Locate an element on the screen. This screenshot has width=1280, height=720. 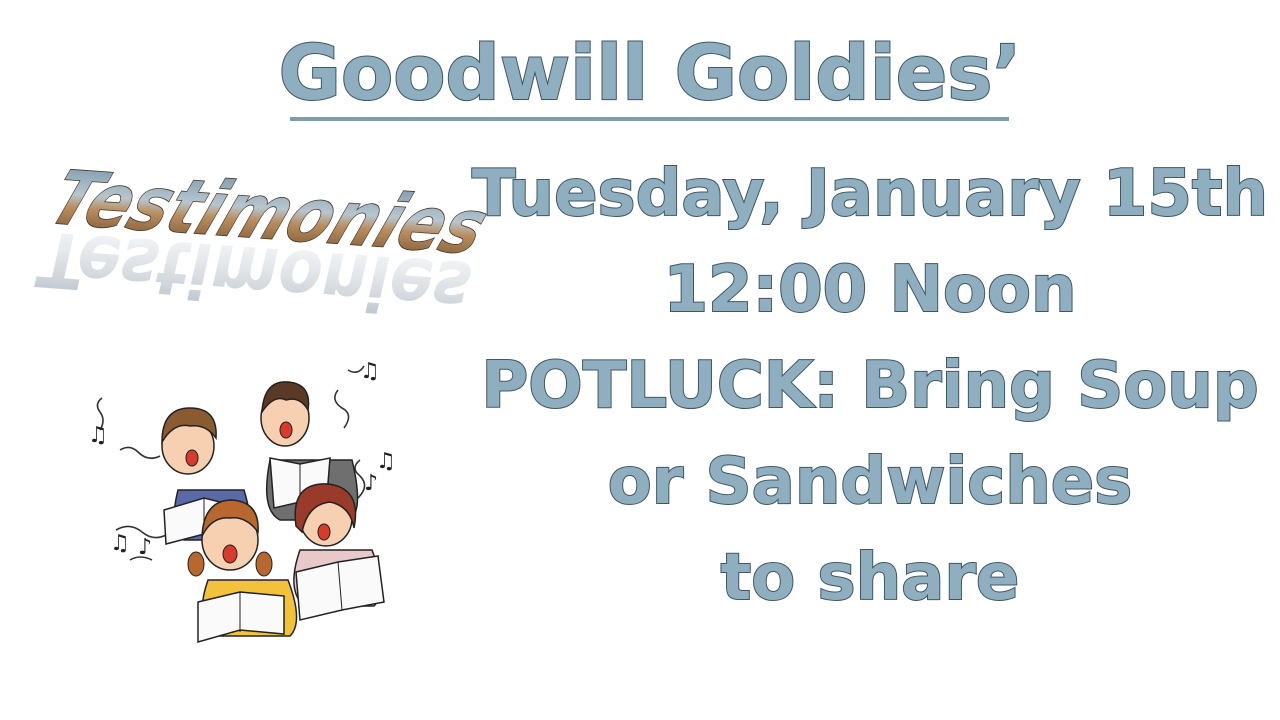
singer-girl-front is located at coordinates (242, 571).